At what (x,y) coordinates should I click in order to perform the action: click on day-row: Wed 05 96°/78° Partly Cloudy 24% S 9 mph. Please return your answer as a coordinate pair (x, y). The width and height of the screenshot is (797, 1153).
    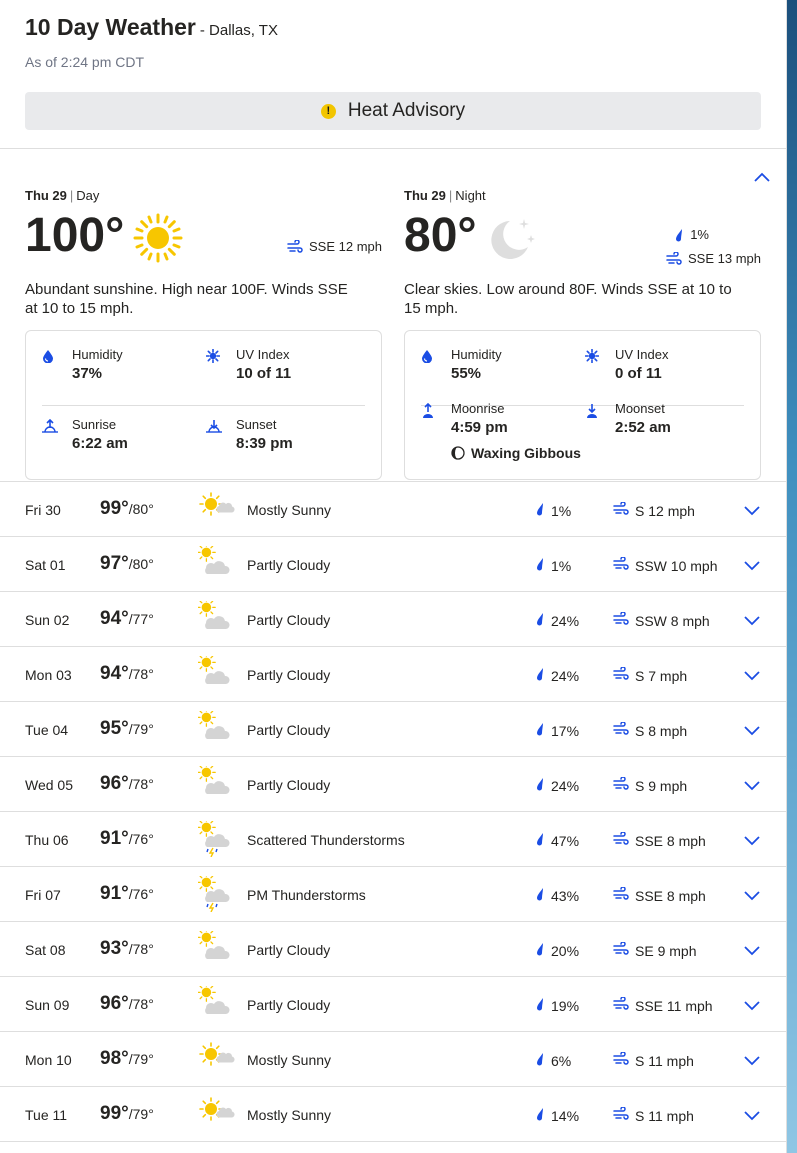
    Looking at the image, I should click on (393, 783).